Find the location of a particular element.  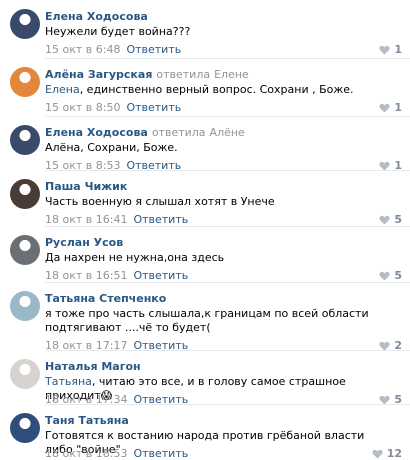

author-name: Паша Чижик is located at coordinates (86, 186).